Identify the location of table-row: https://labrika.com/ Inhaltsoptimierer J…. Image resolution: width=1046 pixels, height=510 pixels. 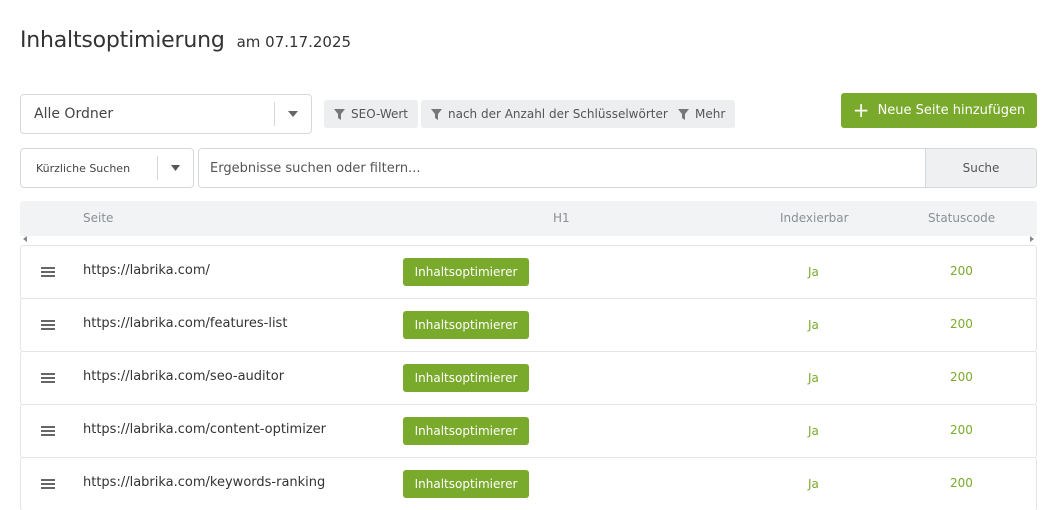
(528, 272).